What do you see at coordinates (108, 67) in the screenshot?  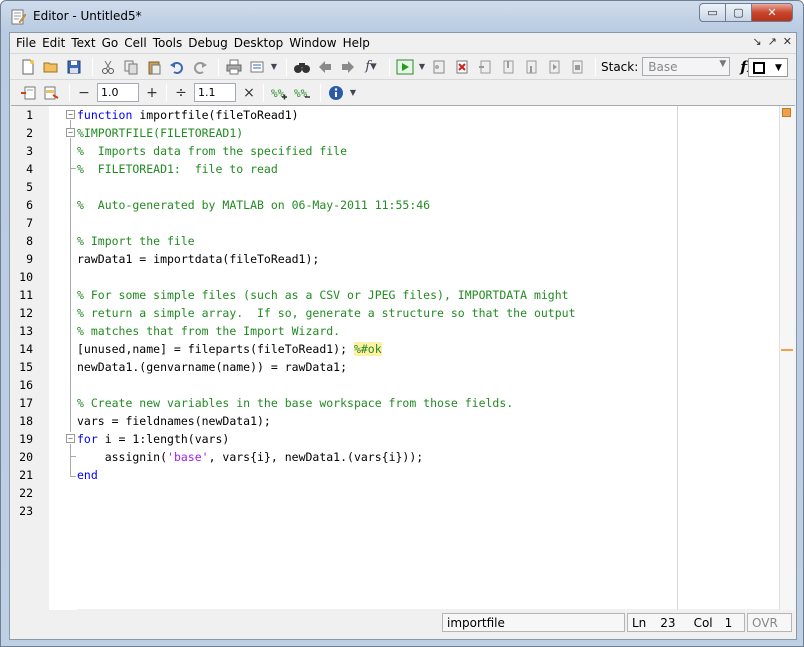 I see `cut-icon` at bounding box center [108, 67].